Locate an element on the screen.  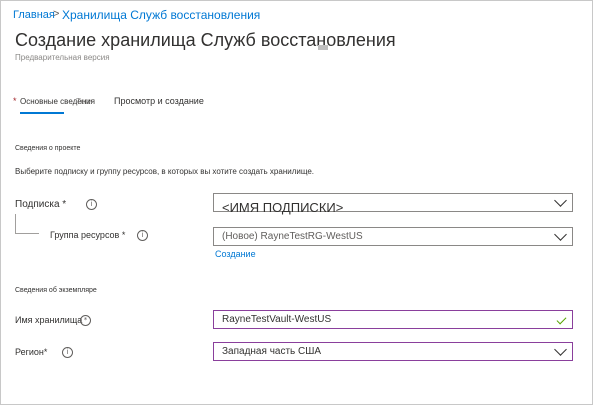
region-label: Регион* is located at coordinates (31, 352).